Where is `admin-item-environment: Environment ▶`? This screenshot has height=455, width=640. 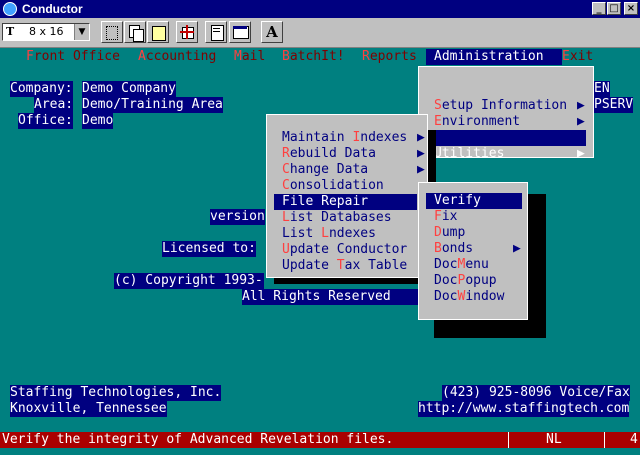 admin-item-environment: Environment ▶ is located at coordinates (506, 113).